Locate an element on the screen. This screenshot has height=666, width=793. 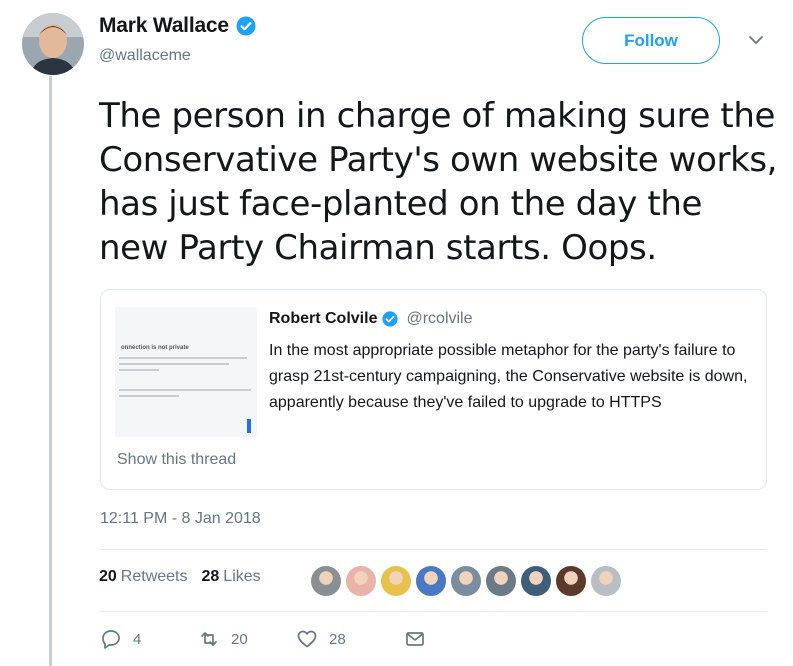
thumbnail-heading: onnection is not private is located at coordinates (155, 348).